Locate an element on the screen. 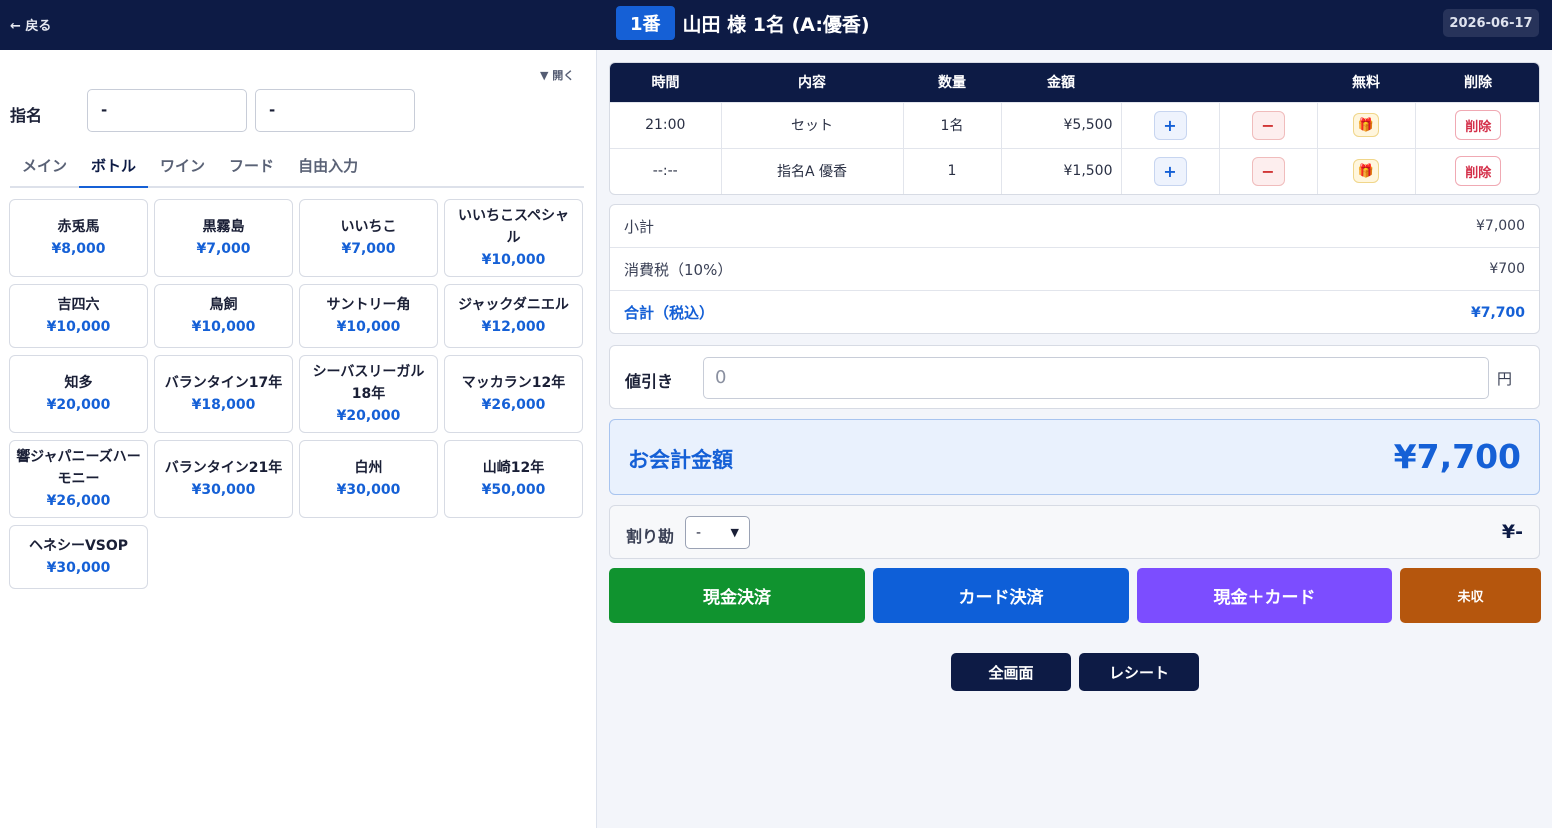  product-name: 知多 is located at coordinates (78, 383).